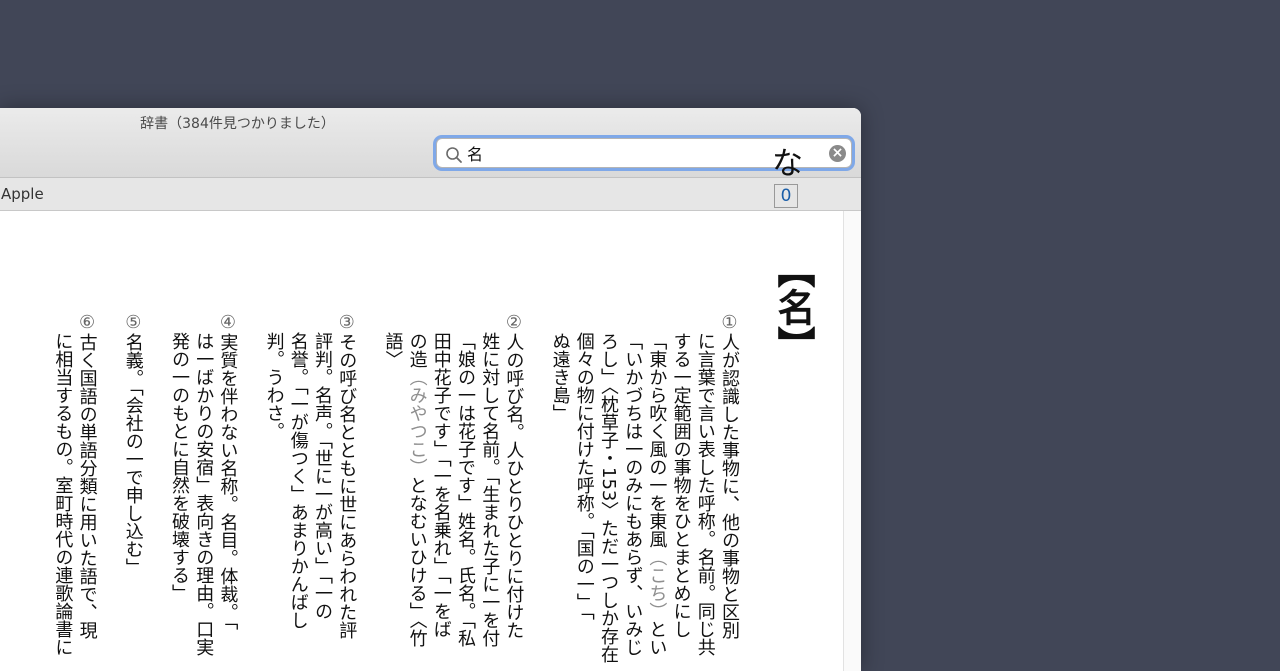 The width and height of the screenshot is (1280, 671). I want to click on sense-text: 「いかづちは一のみにもあらず、いみじ, so click(633, 494).